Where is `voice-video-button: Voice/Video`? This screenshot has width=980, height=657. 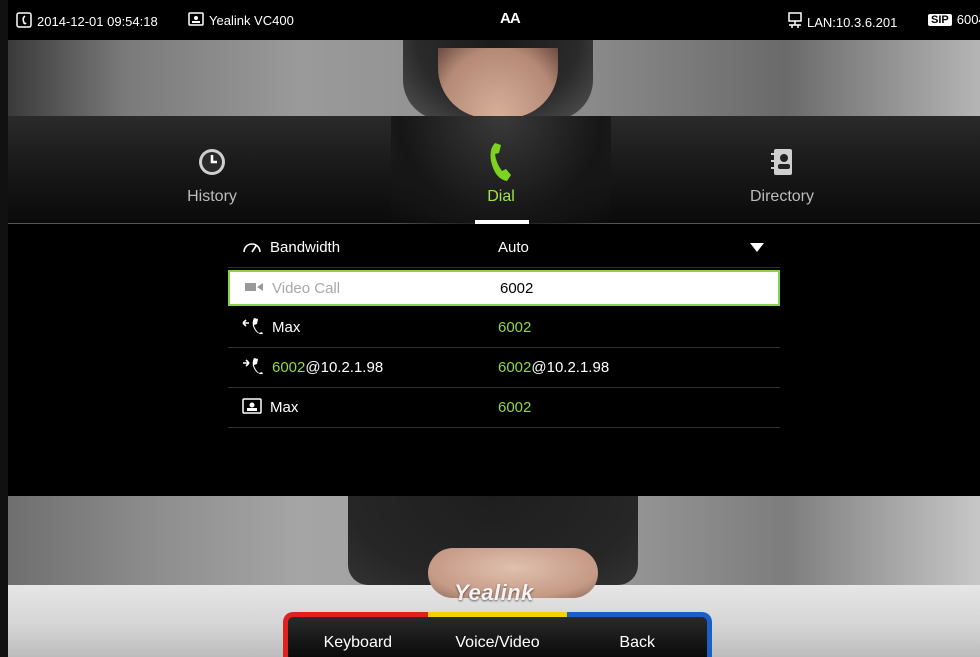 voice-video-button: Voice/Video is located at coordinates (497, 634).